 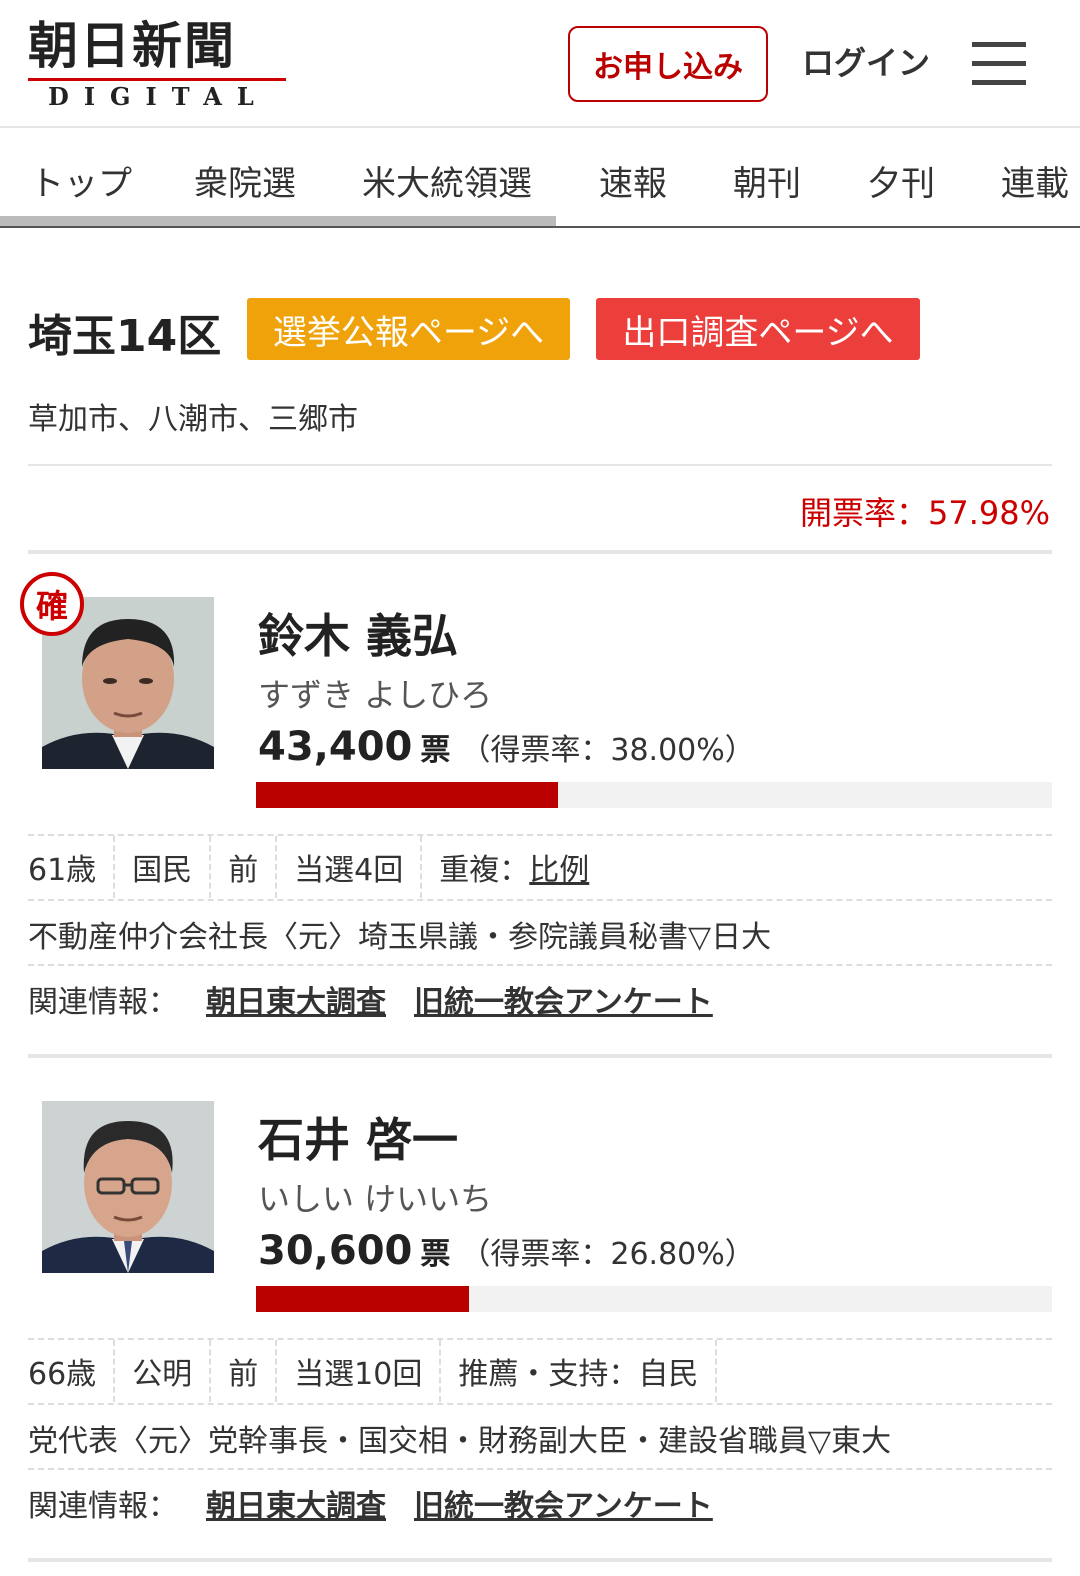 I want to click on hamburger-menu-icon, so click(x=999, y=64).